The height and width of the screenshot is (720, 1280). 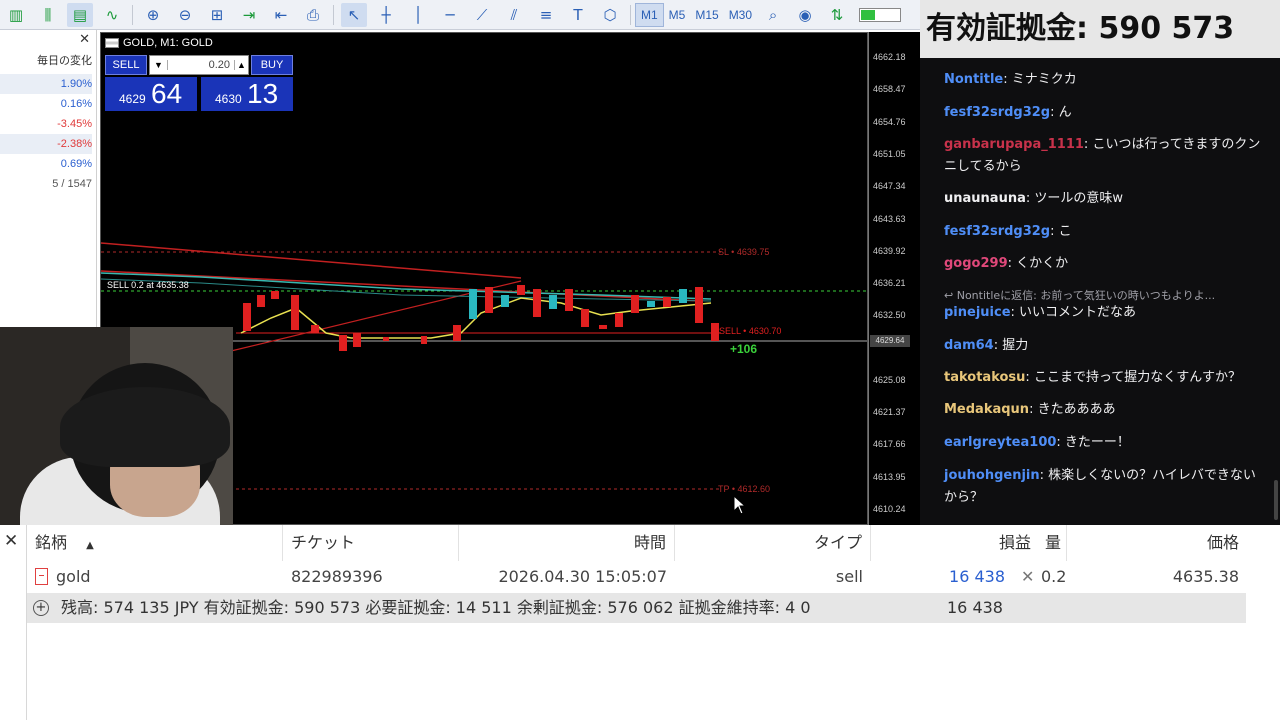 I want to click on daily-change-value: 0.69%, so click(x=46, y=164).